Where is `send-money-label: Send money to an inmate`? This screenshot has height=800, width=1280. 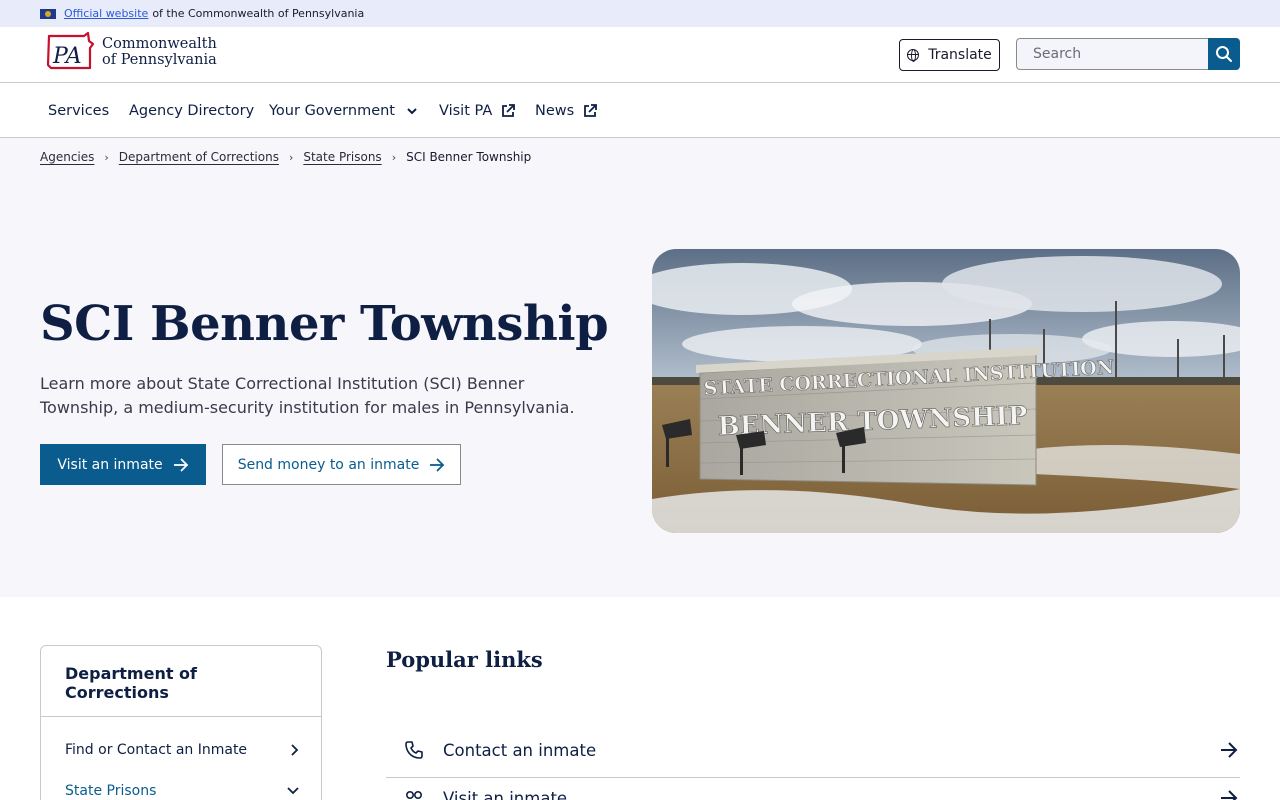
send-money-label: Send money to an inmate is located at coordinates (328, 464).